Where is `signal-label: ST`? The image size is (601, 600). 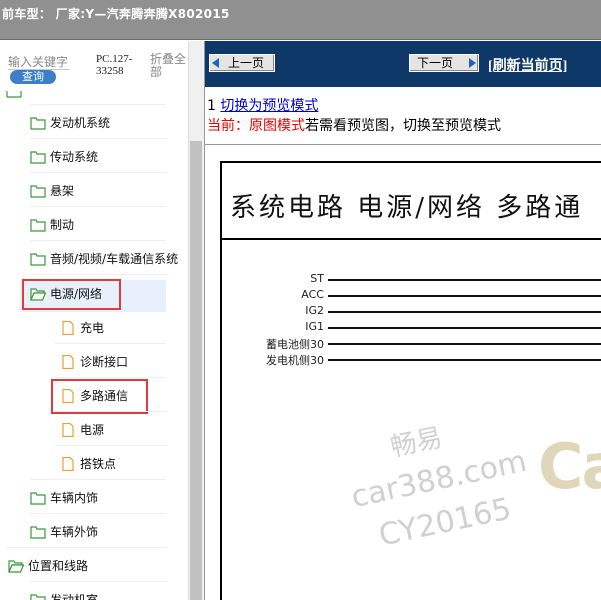
signal-label: ST is located at coordinates (317, 278).